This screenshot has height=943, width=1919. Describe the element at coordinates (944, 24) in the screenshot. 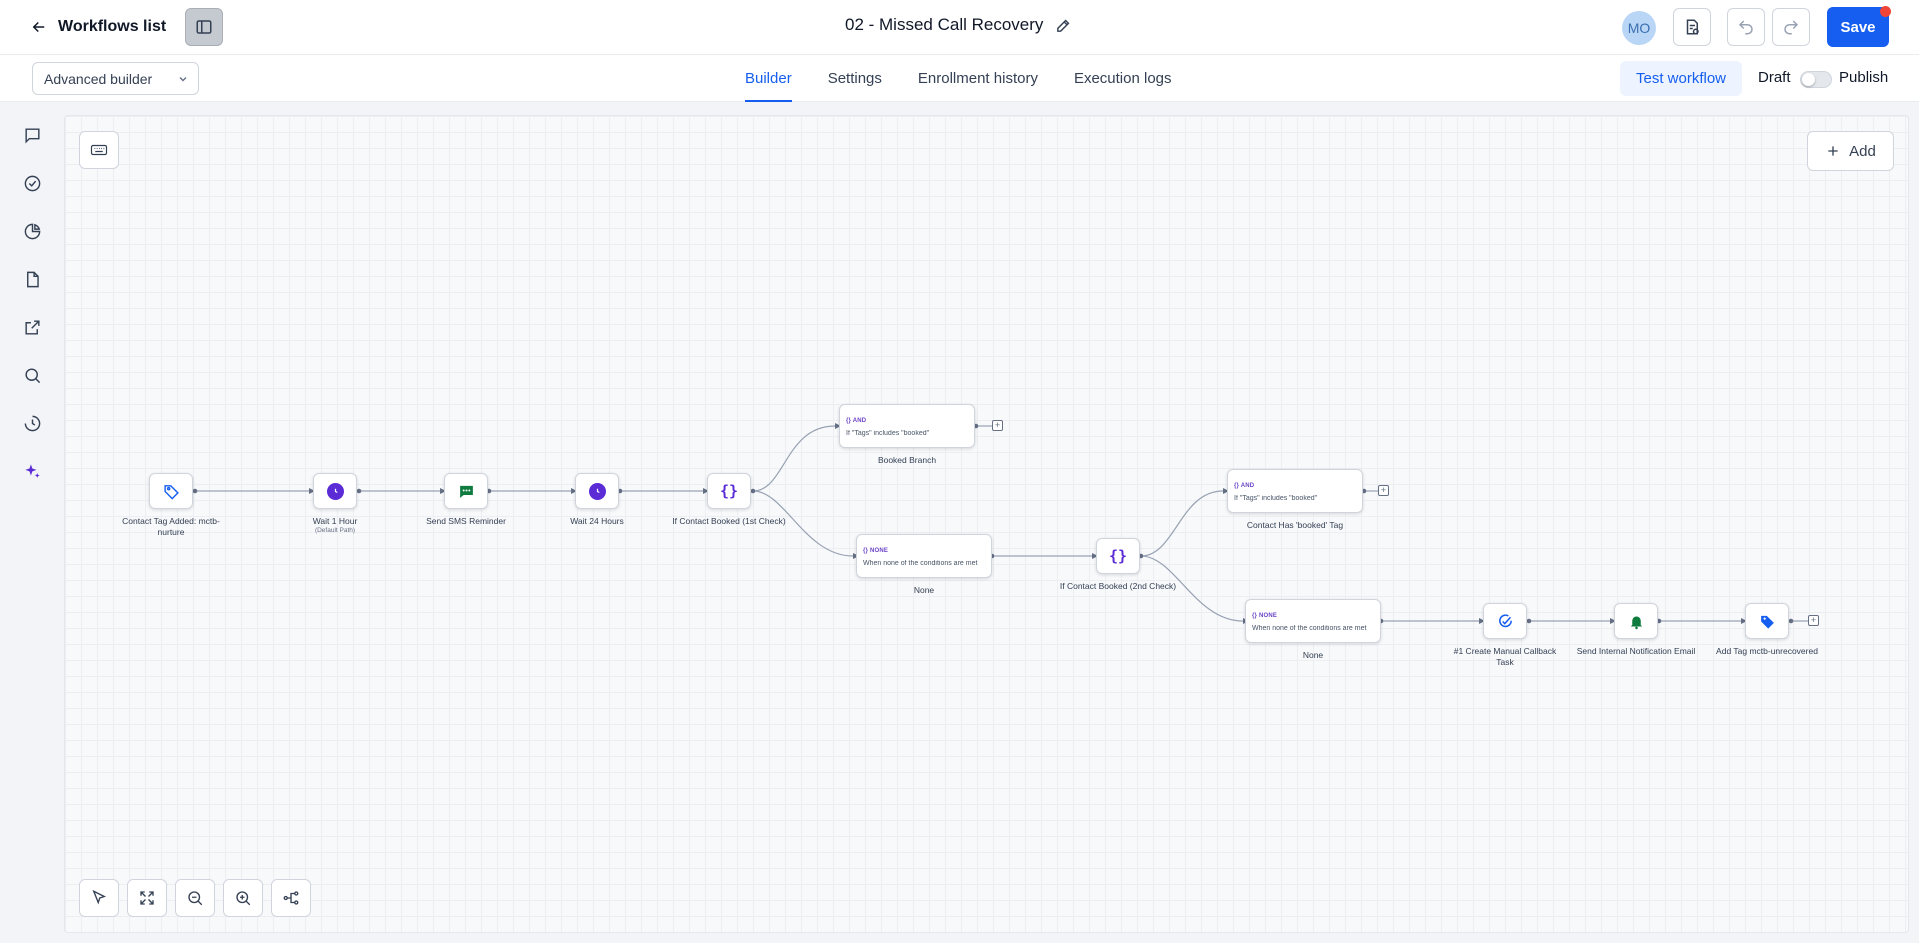

I see `workflow-title-text: 02 - Missed Call Recovery` at that location.